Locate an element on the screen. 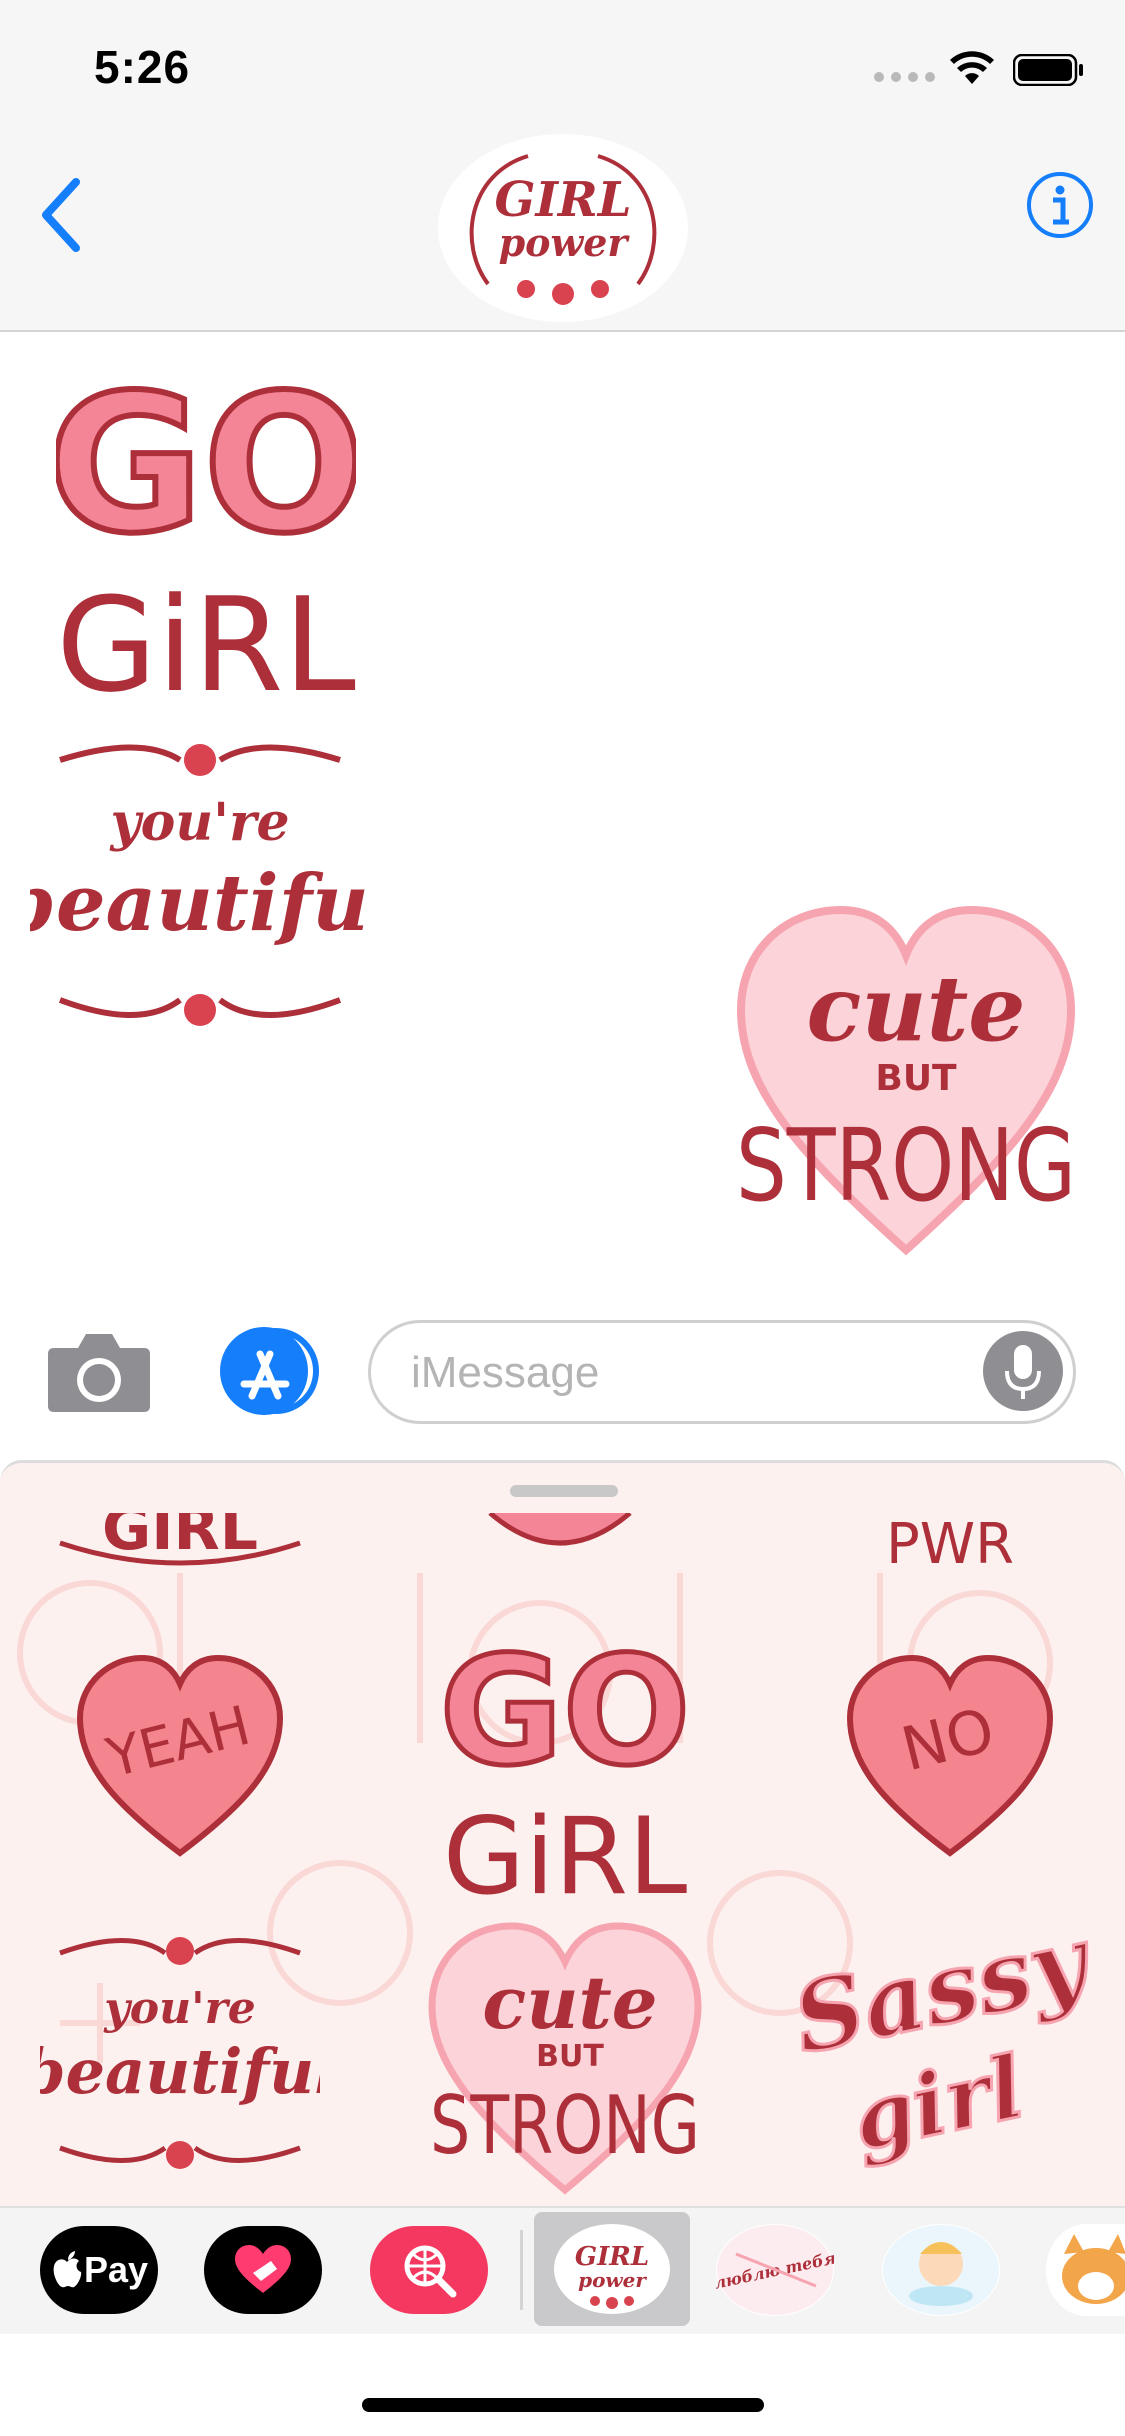 This screenshot has height=2436, width=1125. contact-avatar: GIRL power is located at coordinates (563, 228).